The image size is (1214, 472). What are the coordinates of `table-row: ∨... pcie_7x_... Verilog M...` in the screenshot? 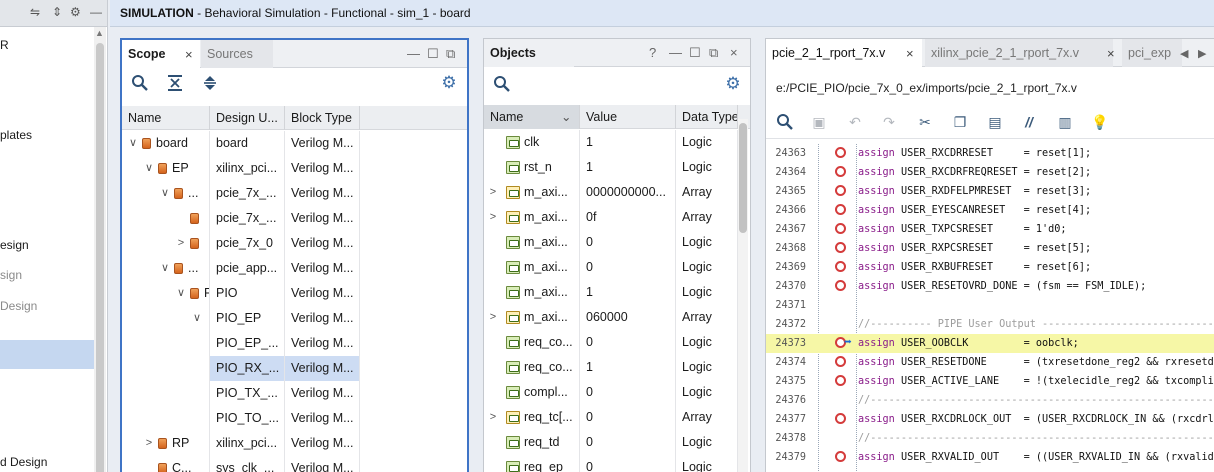 It's located at (294, 193).